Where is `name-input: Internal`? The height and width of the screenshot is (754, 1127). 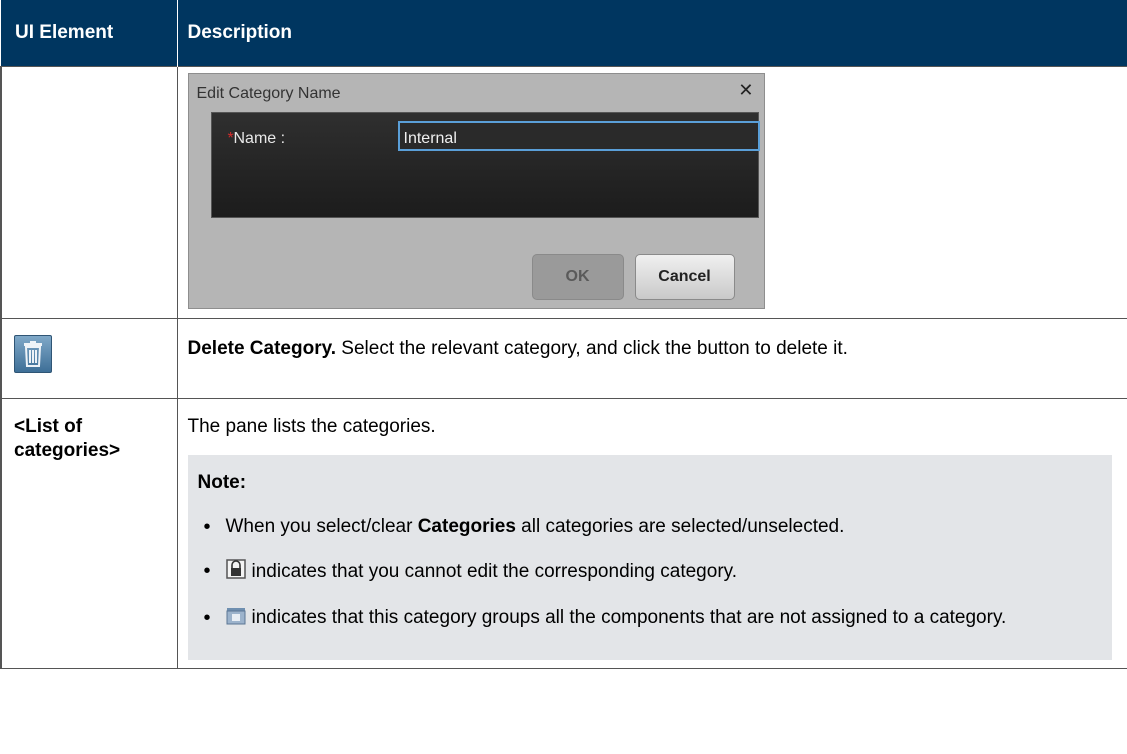
name-input: Internal is located at coordinates (578, 135).